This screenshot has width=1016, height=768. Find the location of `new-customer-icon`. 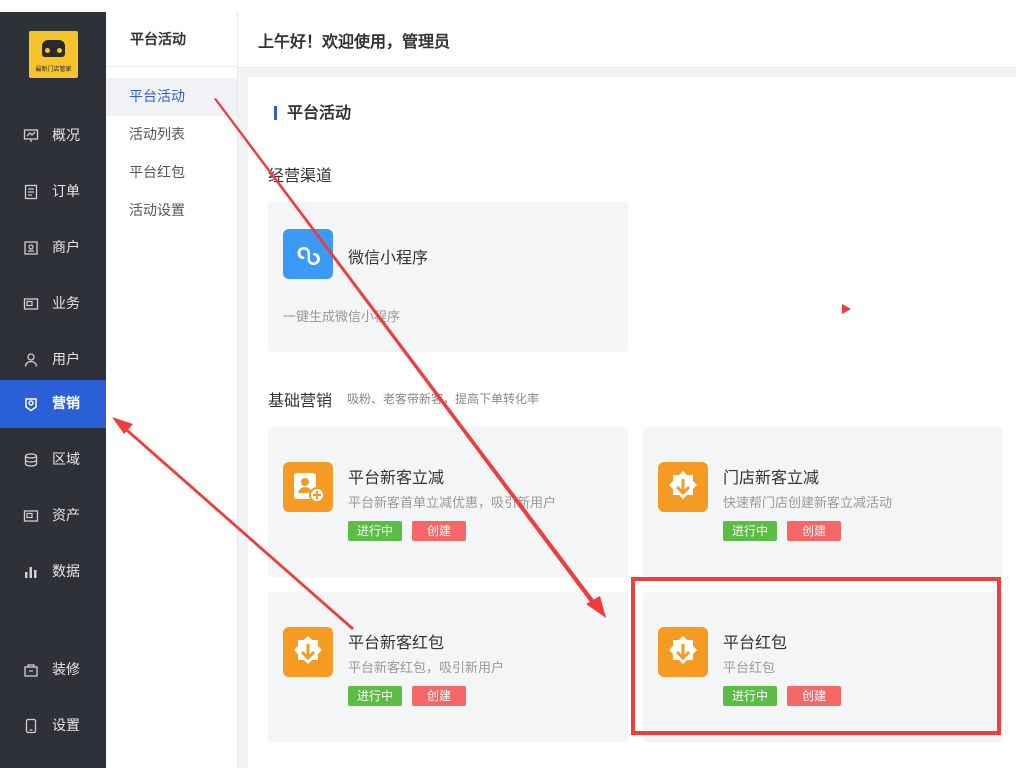

new-customer-icon is located at coordinates (308, 487).